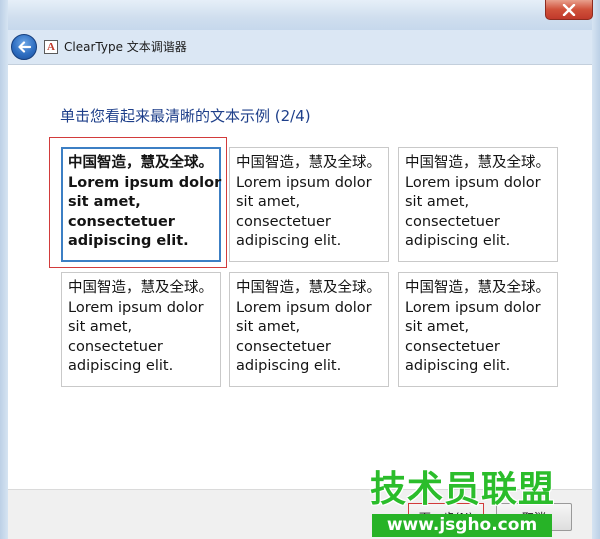  I want to click on window-title: ClearType 文本调谐器, so click(125, 47).